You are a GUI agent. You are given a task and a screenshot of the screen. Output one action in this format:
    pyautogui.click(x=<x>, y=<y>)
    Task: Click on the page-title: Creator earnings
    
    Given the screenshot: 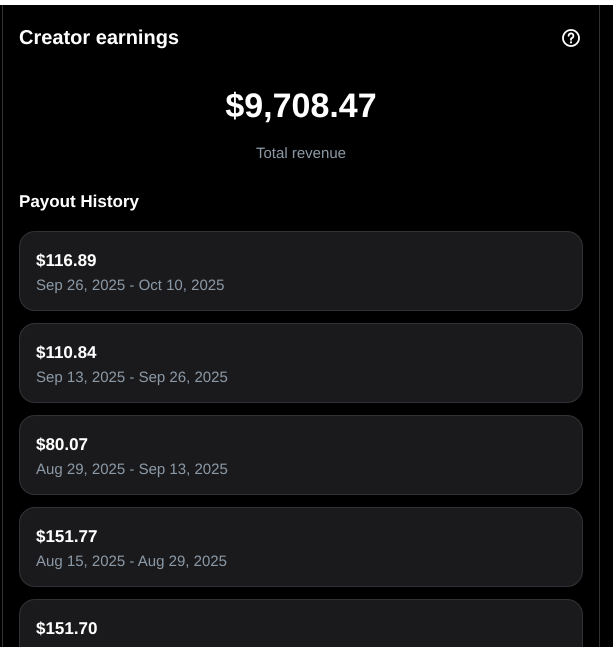 What is the action you would take?
    pyautogui.click(x=99, y=38)
    